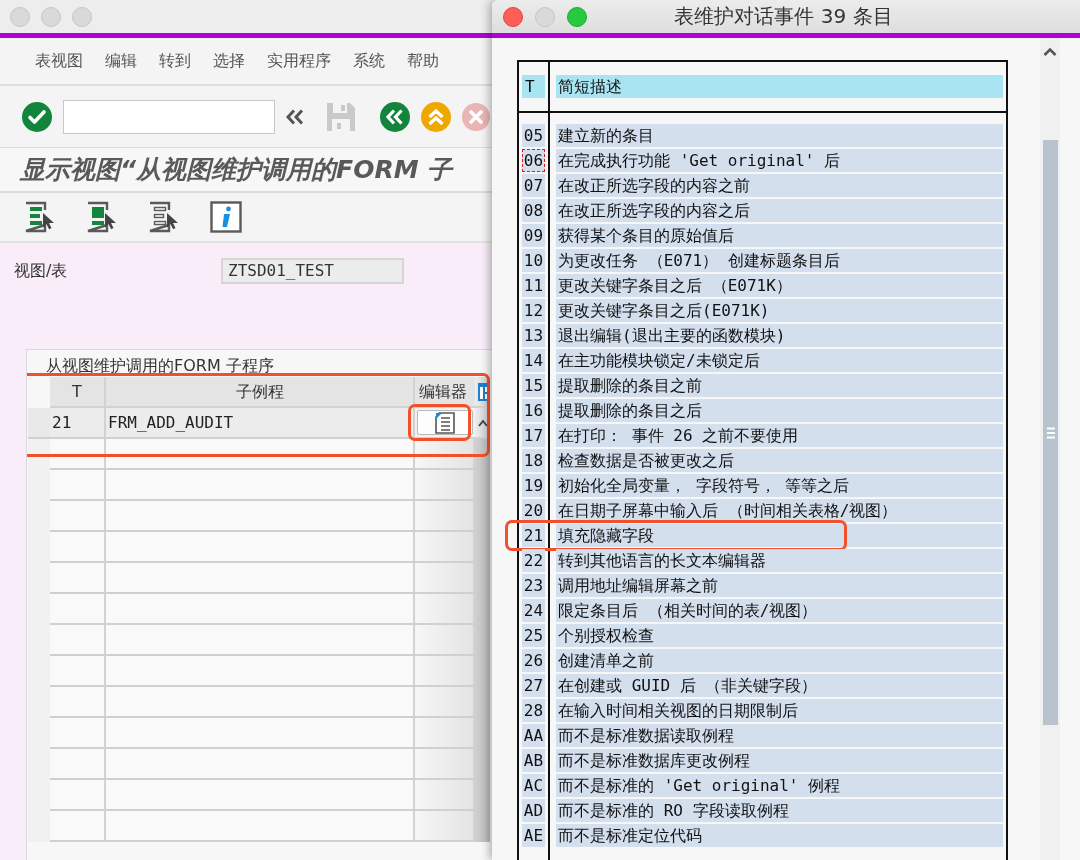 This screenshot has width=1080, height=860. Describe the element at coordinates (779, 760) in the screenshot. I see `table-cell: 而不是标准数据库更改例程` at that location.